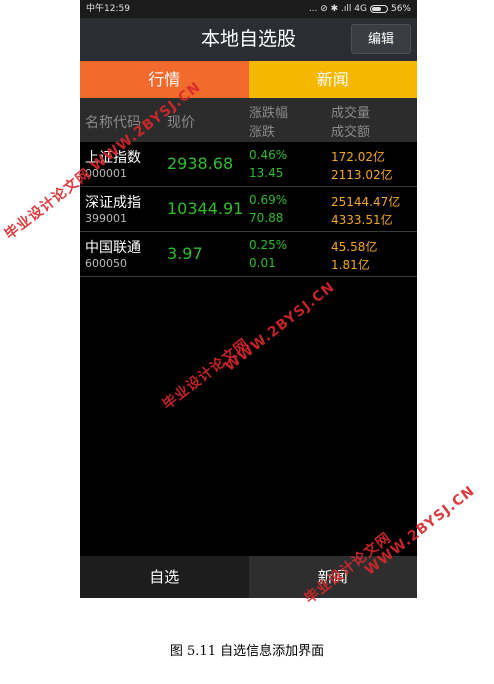  Describe the element at coordinates (266, 173) in the screenshot. I see `stock-change: 13.45` at that location.